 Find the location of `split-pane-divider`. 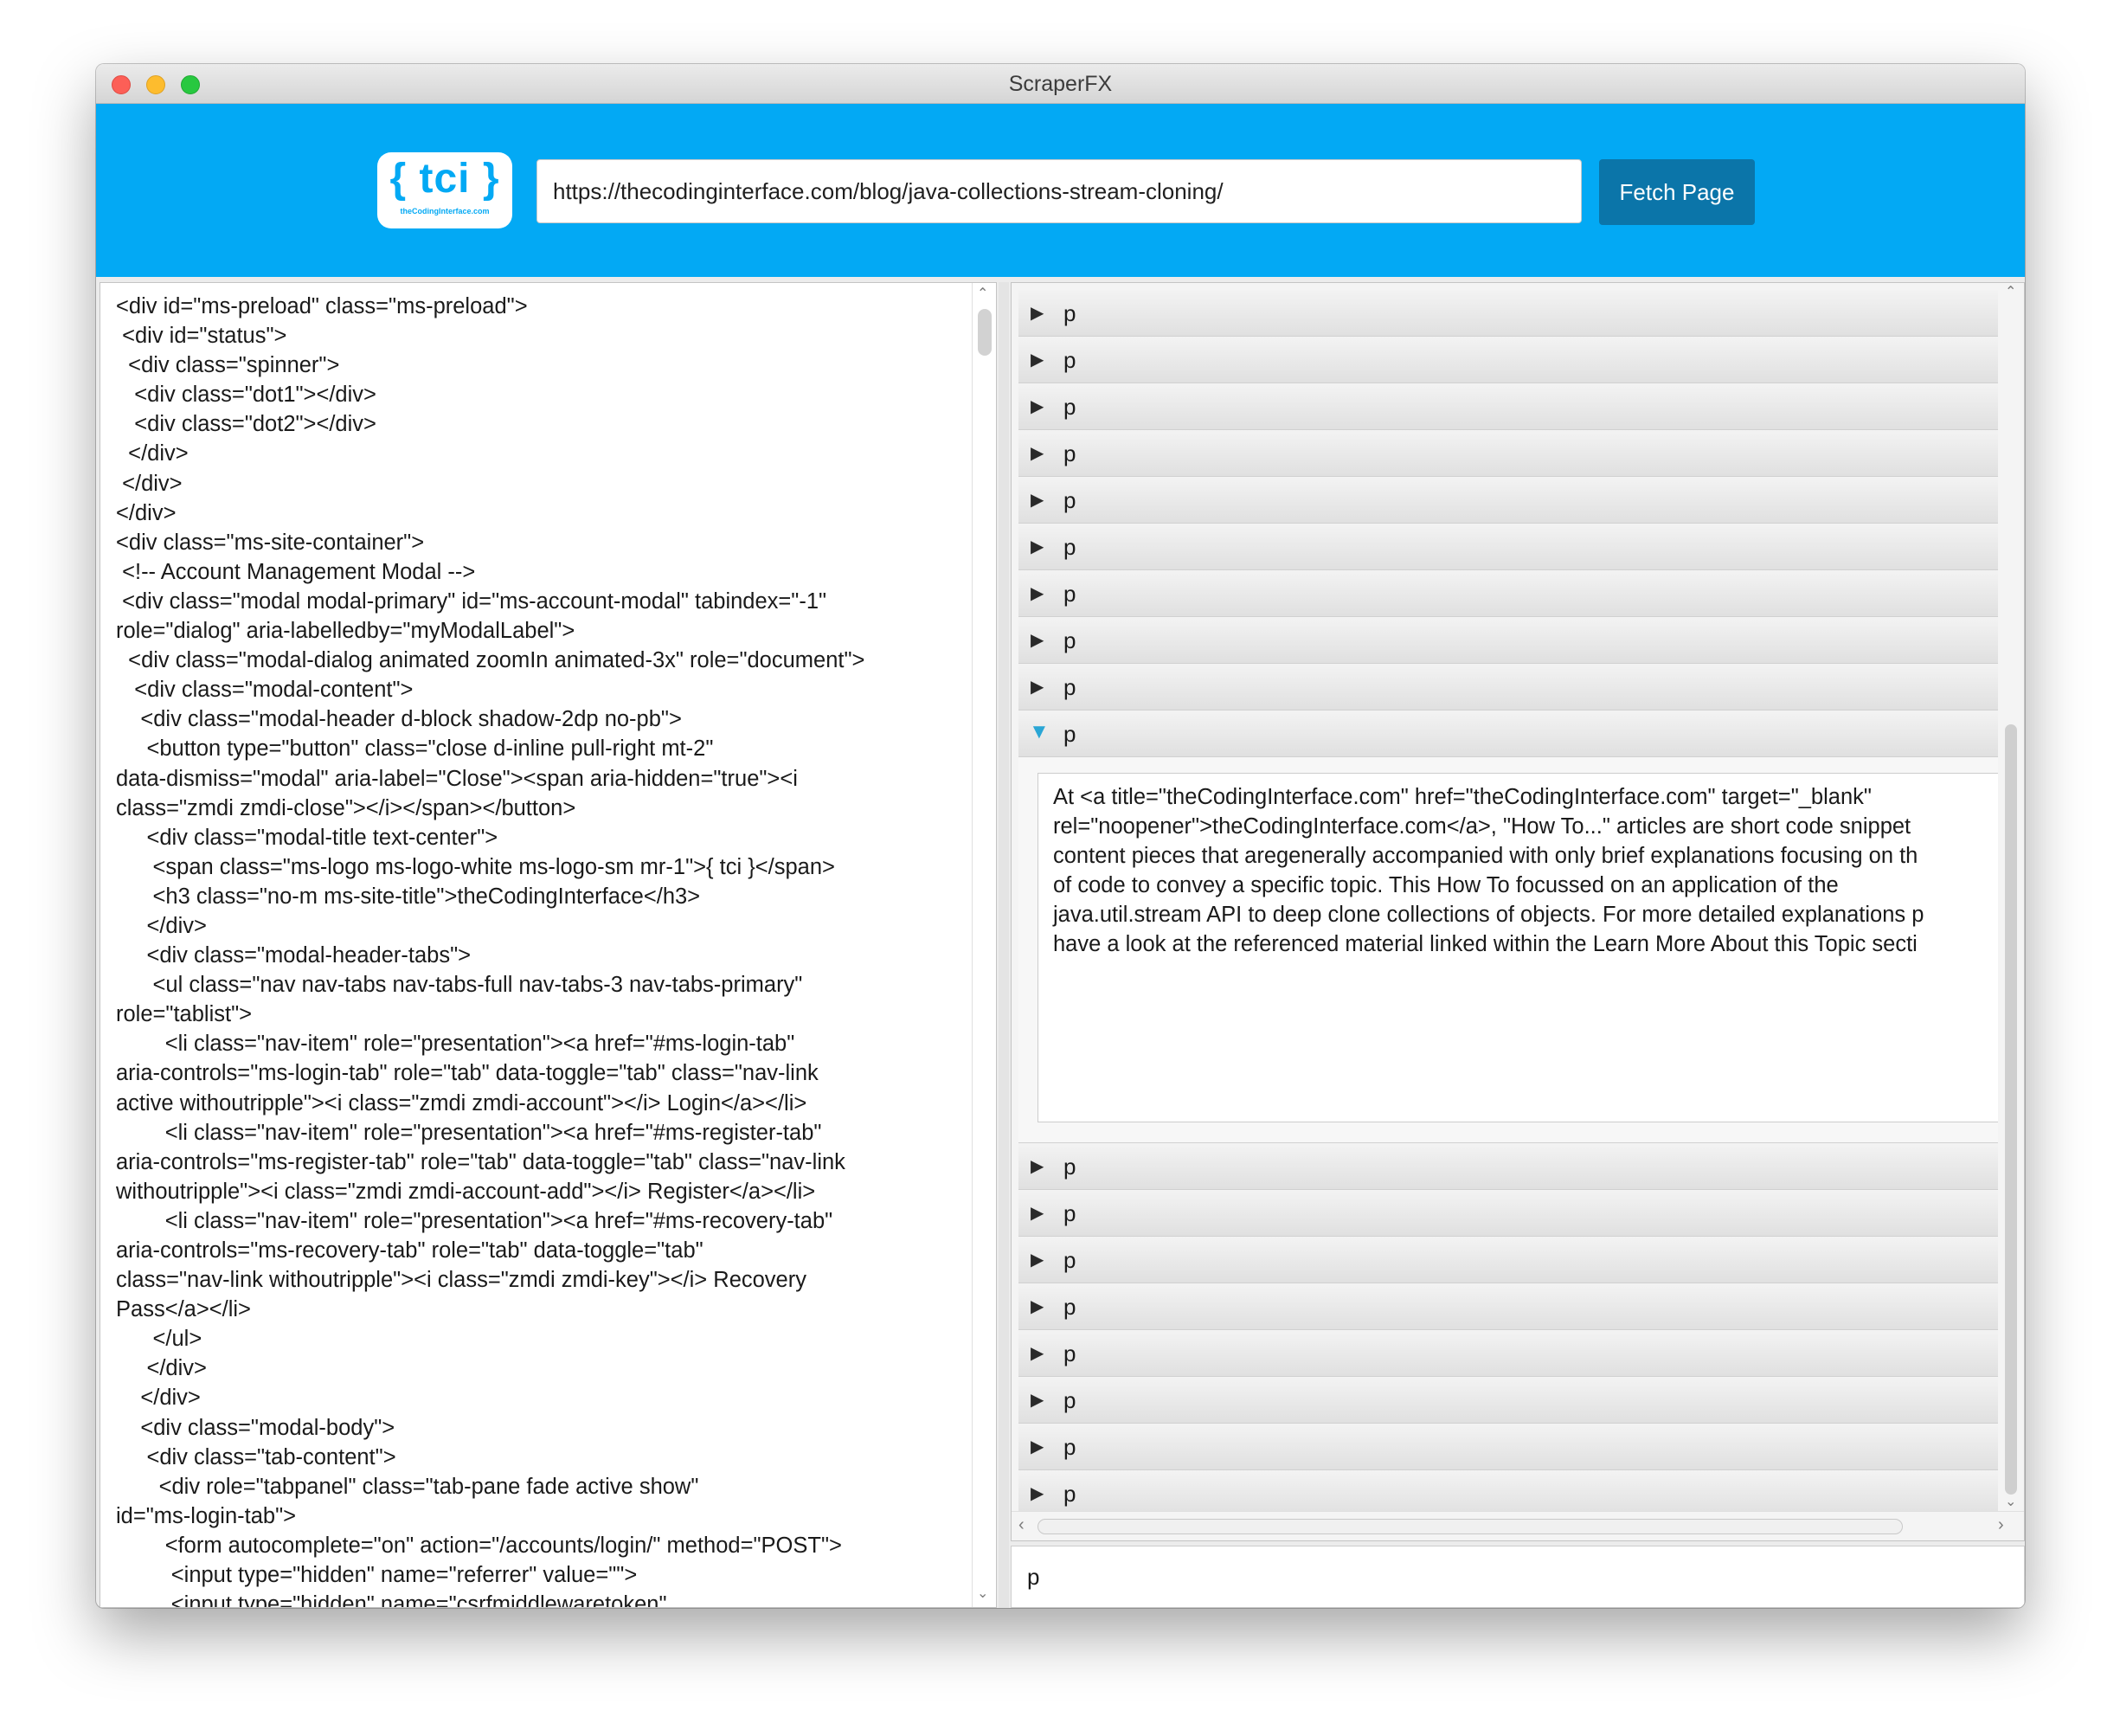

split-pane-divider is located at coordinates (1004, 945).